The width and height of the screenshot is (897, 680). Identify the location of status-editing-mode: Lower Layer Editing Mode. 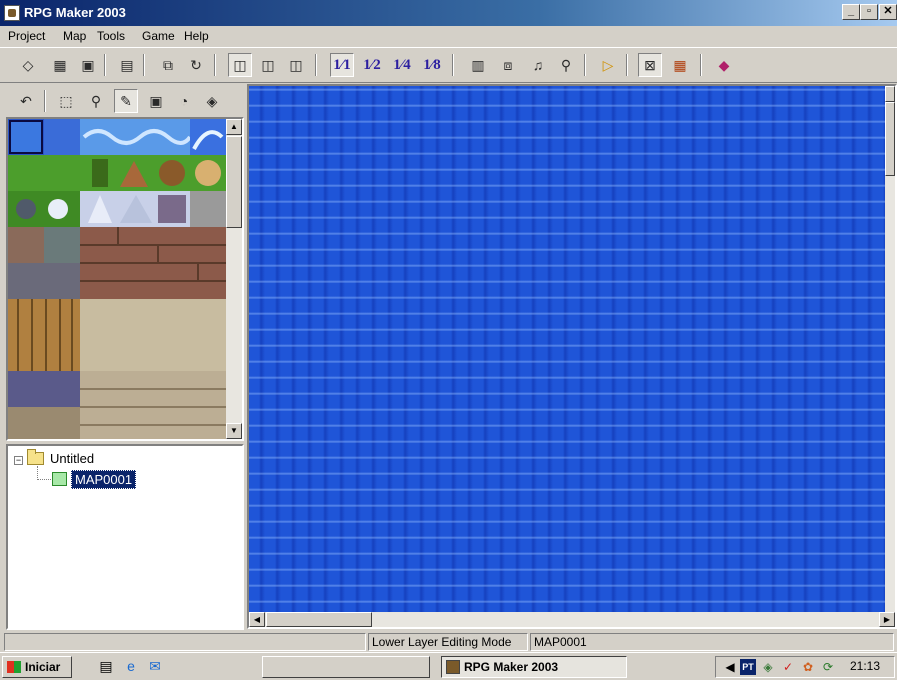
(448, 642).